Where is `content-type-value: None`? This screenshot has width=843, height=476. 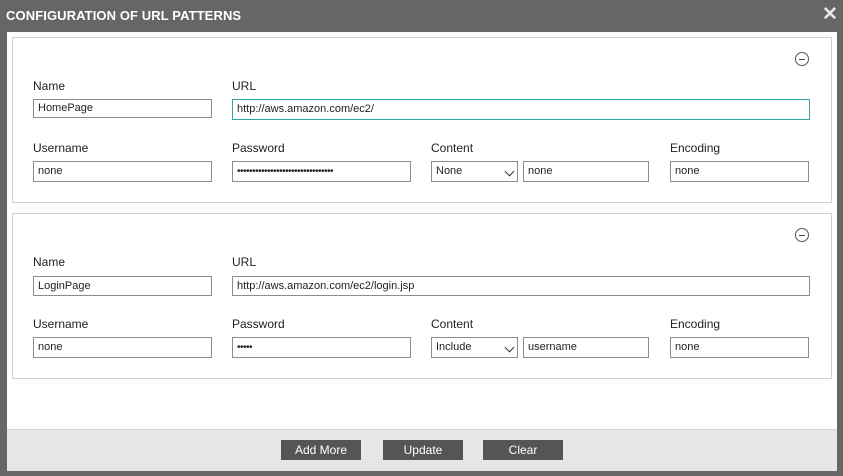
content-type-value: None is located at coordinates (449, 171).